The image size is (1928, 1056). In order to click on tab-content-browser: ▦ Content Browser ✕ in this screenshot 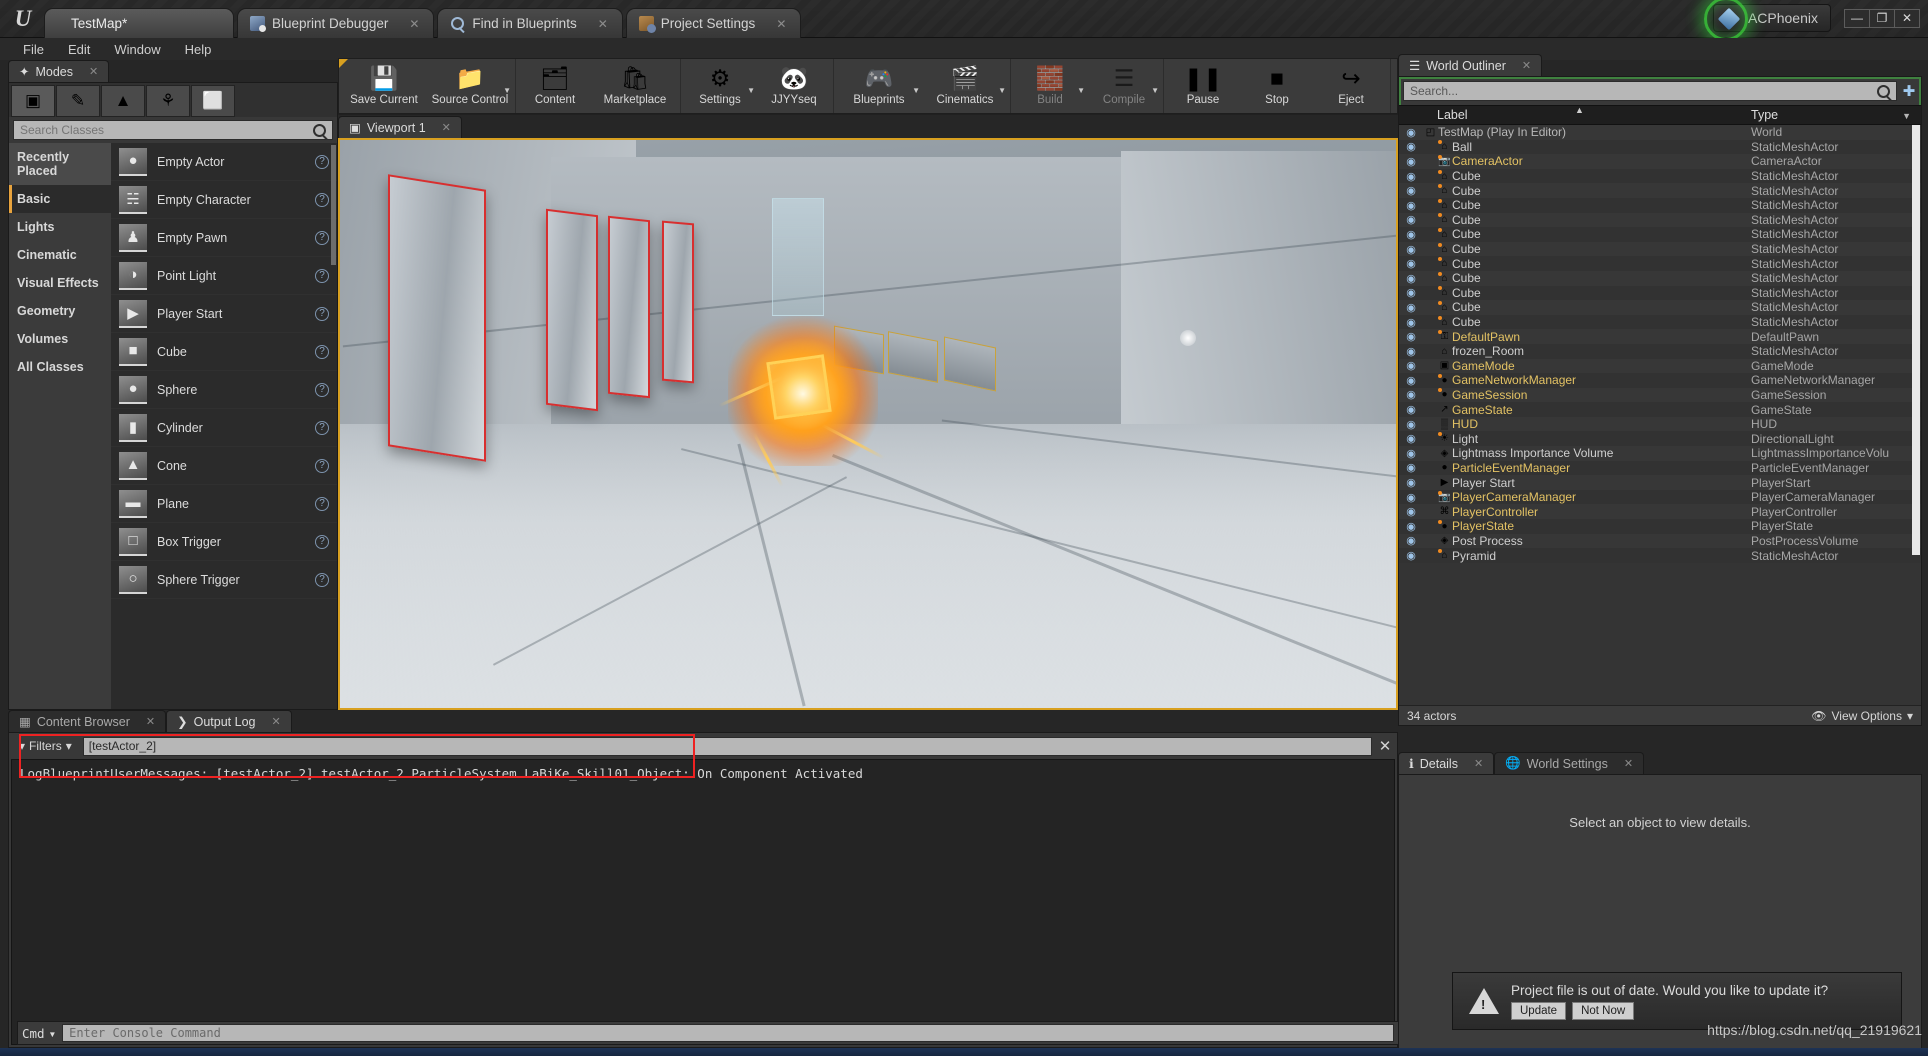, I will do `click(87, 721)`.